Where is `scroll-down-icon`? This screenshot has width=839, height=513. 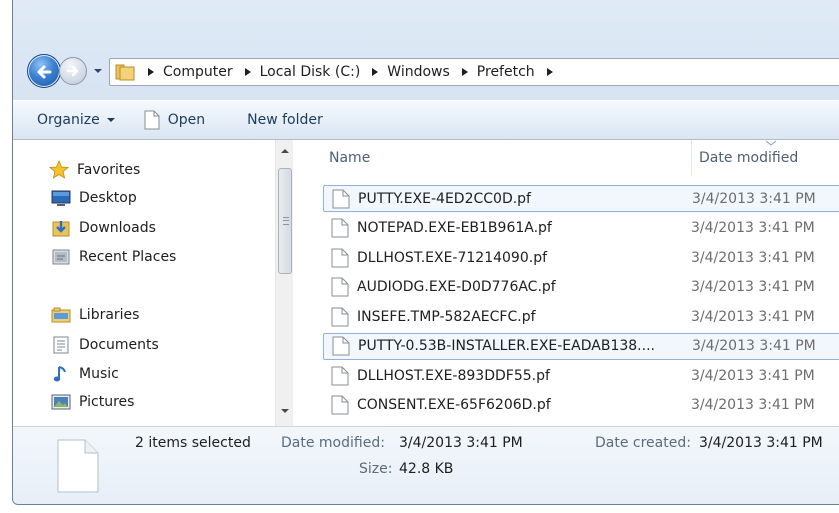 scroll-down-icon is located at coordinates (285, 411).